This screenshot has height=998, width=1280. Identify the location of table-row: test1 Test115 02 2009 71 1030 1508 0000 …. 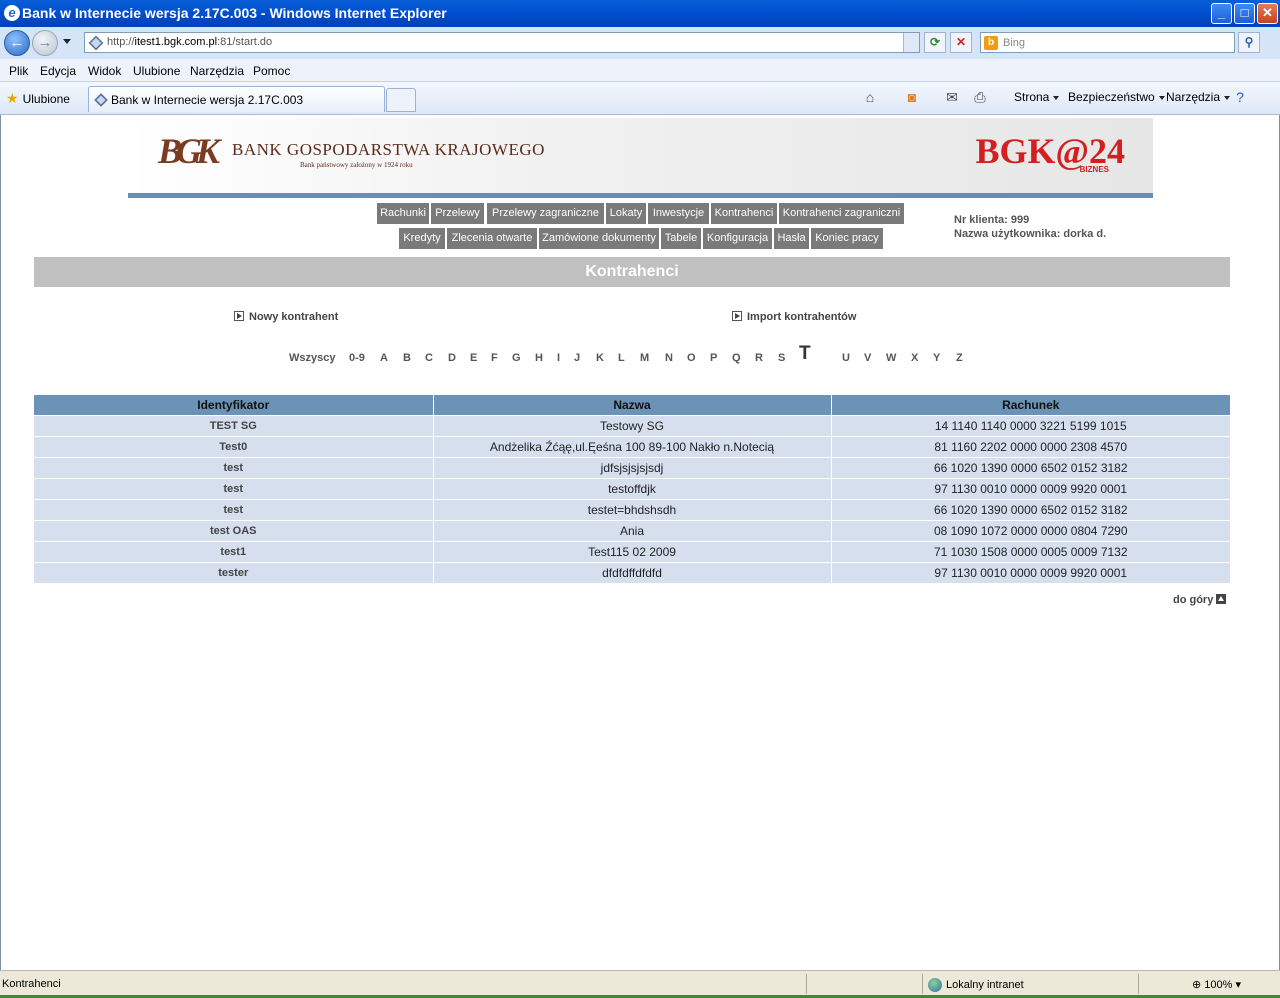
(632, 551).